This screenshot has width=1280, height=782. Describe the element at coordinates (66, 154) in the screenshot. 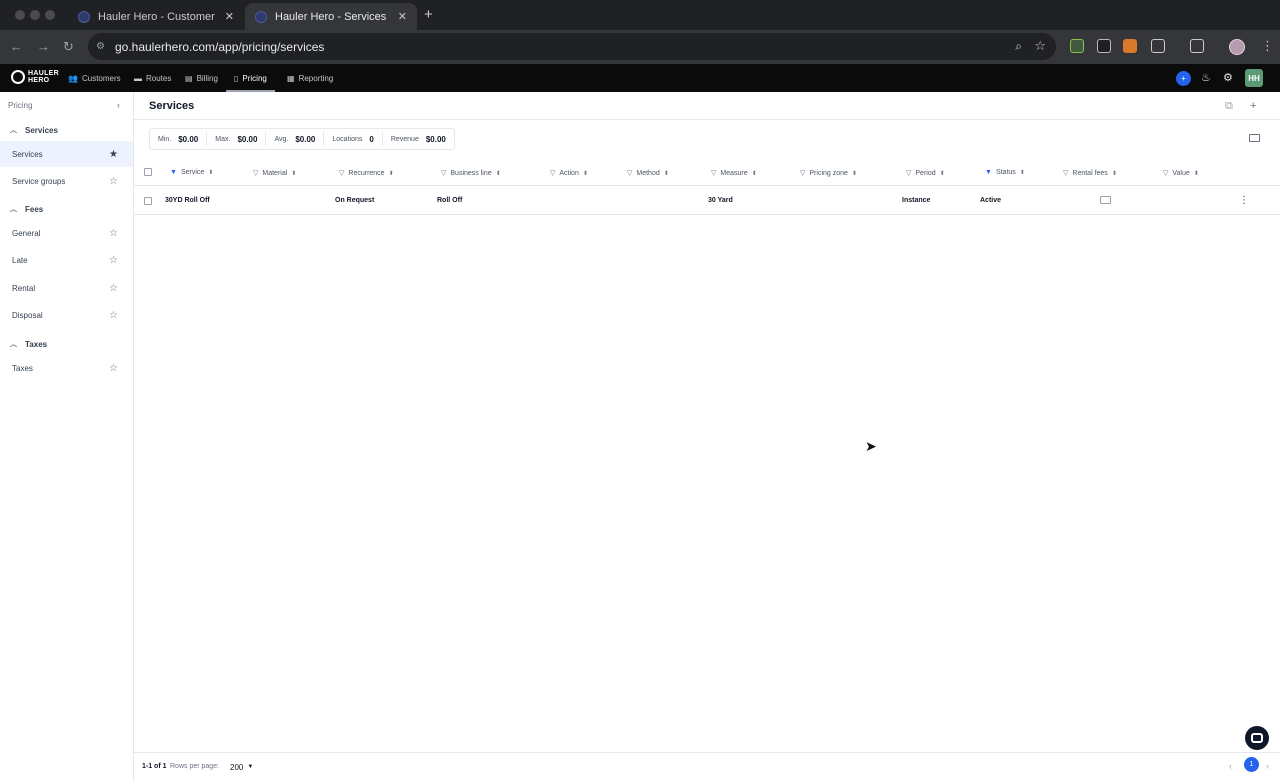

I see `sidebar-item-services: Services ★` at that location.